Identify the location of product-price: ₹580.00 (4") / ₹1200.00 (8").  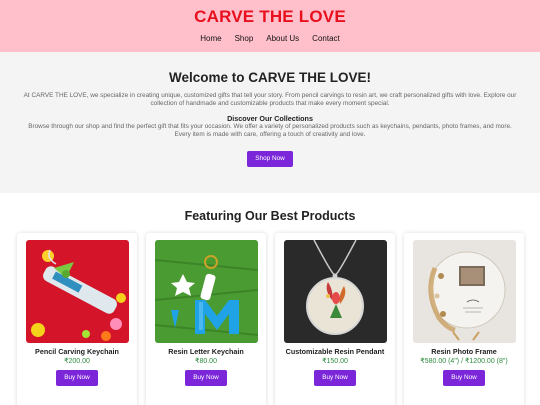
(464, 361).